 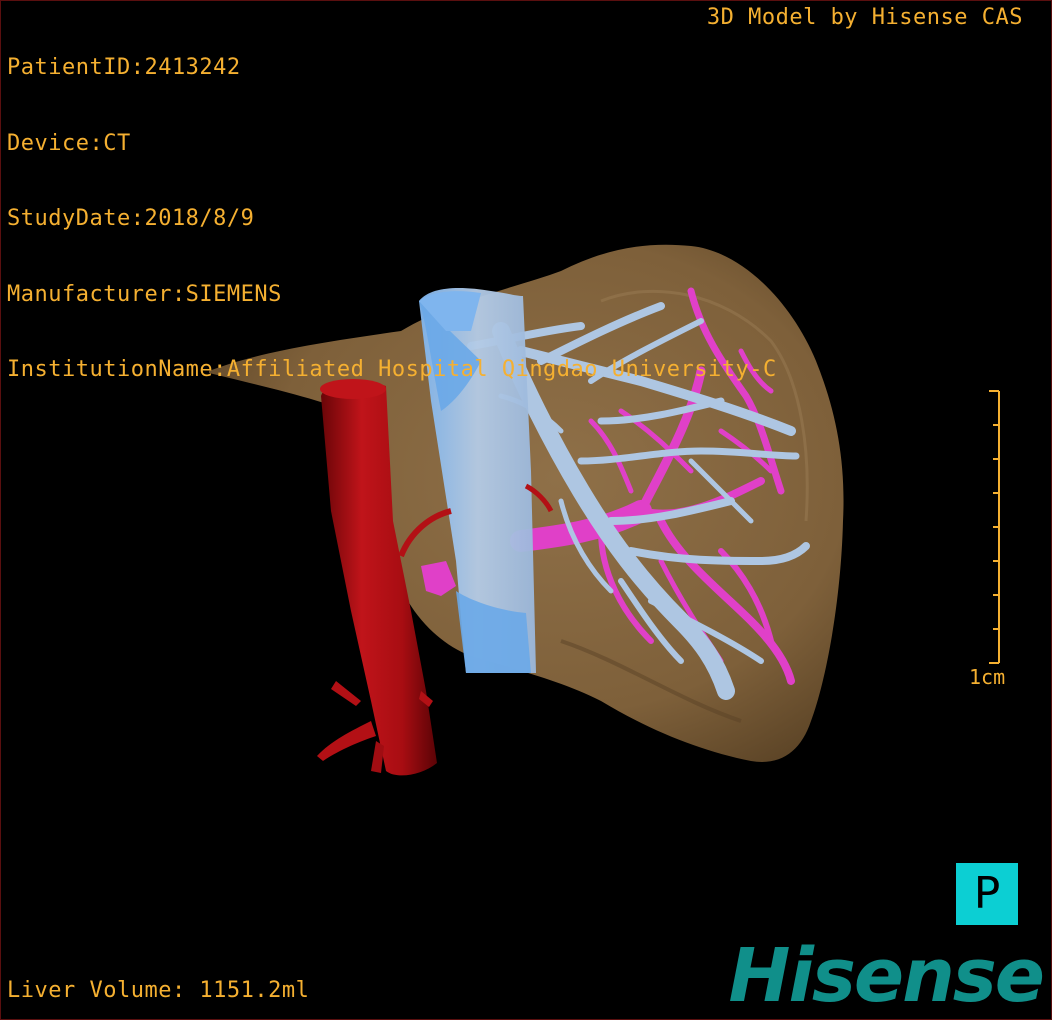 What do you see at coordinates (124, 67) in the screenshot?
I see `patient-id-text: PatientID:2413242` at bounding box center [124, 67].